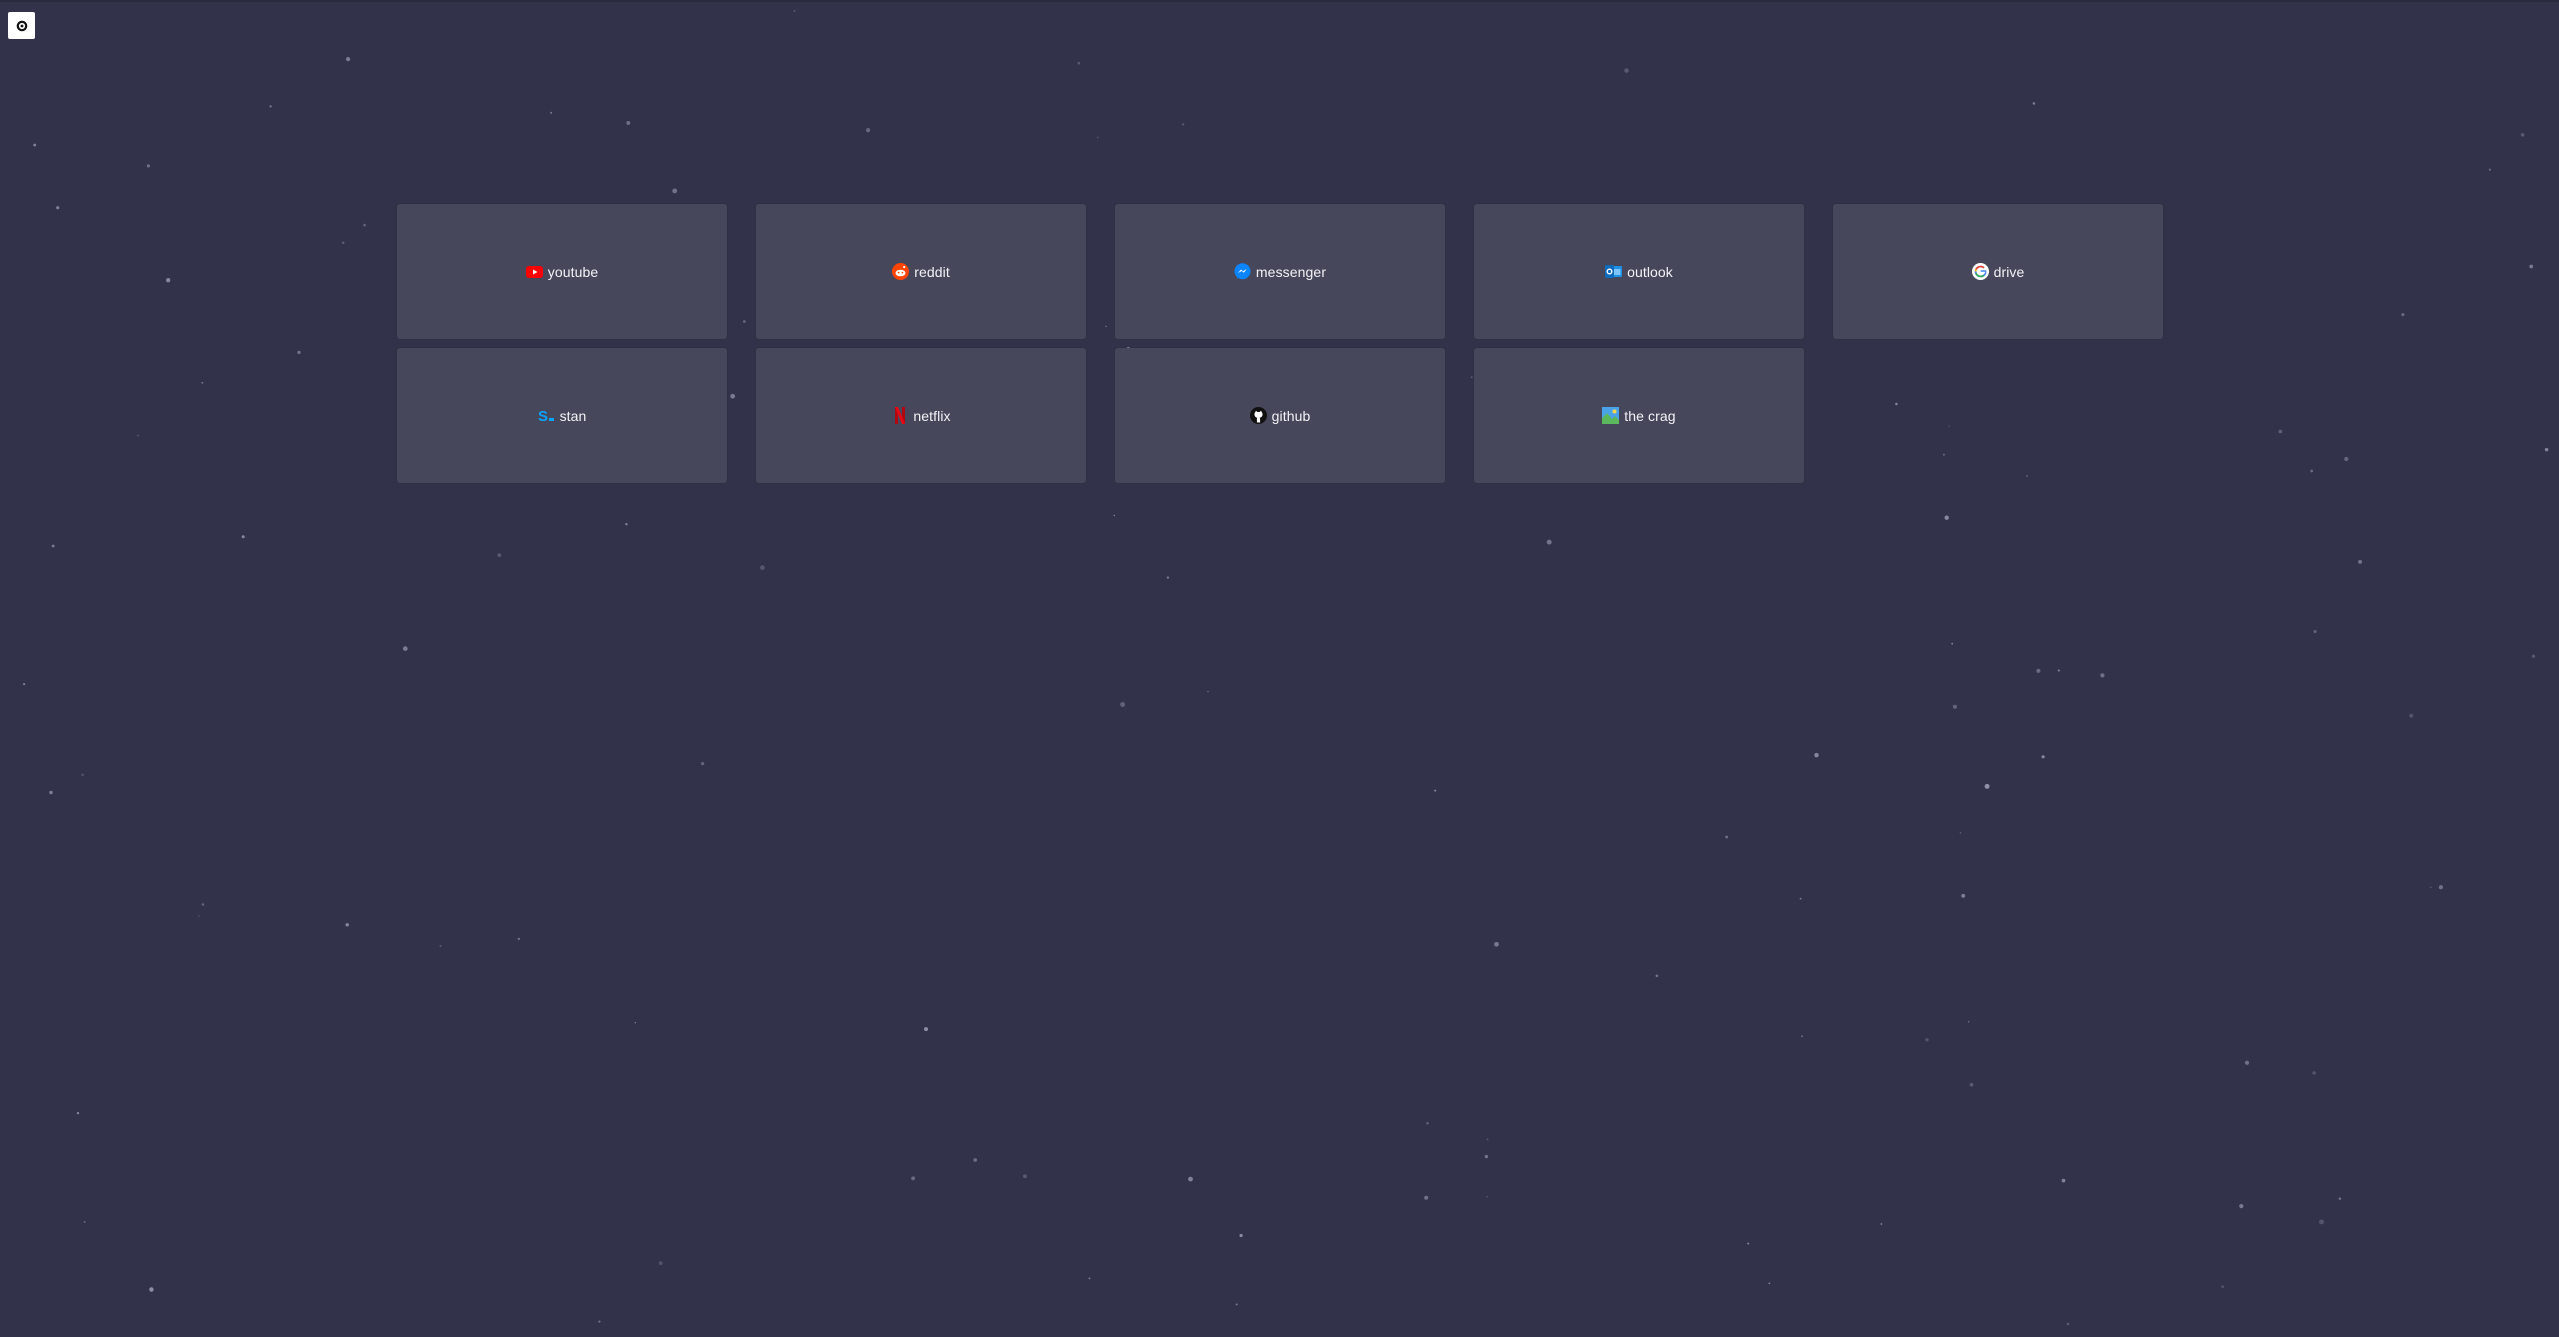 The width and height of the screenshot is (2559, 1337). I want to click on tile-label: stan, so click(573, 415).